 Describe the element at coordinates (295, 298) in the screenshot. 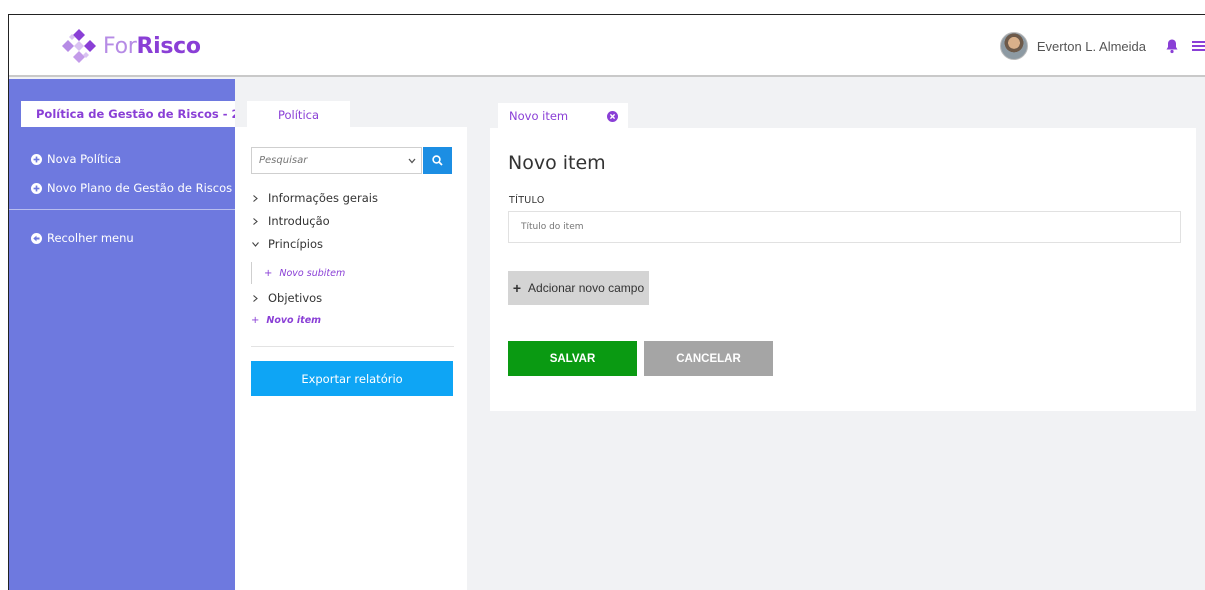

I see `tree-item-label: Objetivos` at that location.